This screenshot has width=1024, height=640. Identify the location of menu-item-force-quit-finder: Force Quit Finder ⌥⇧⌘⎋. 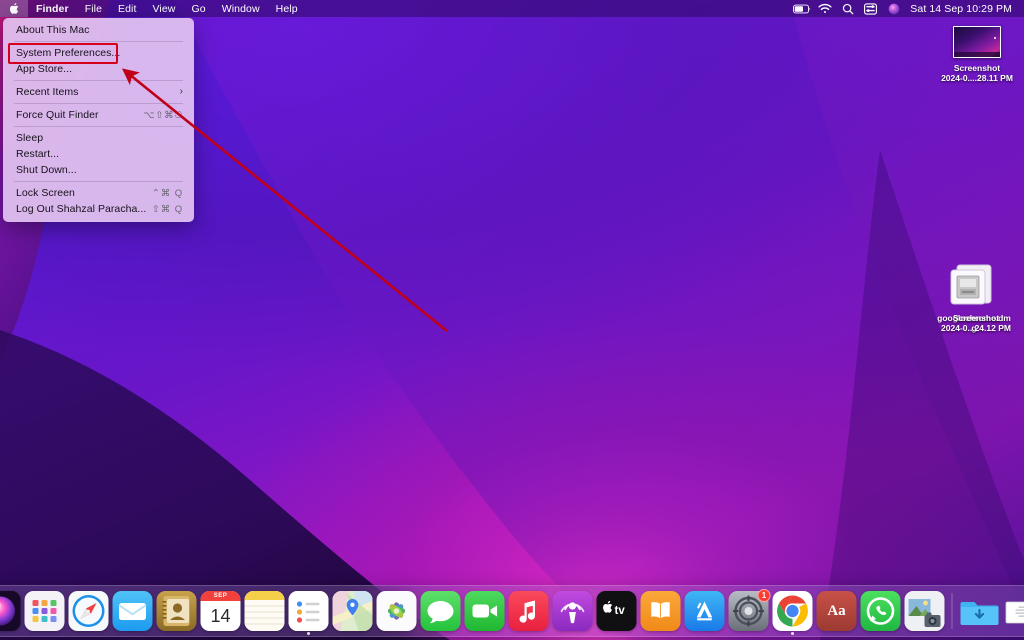
(98, 115).